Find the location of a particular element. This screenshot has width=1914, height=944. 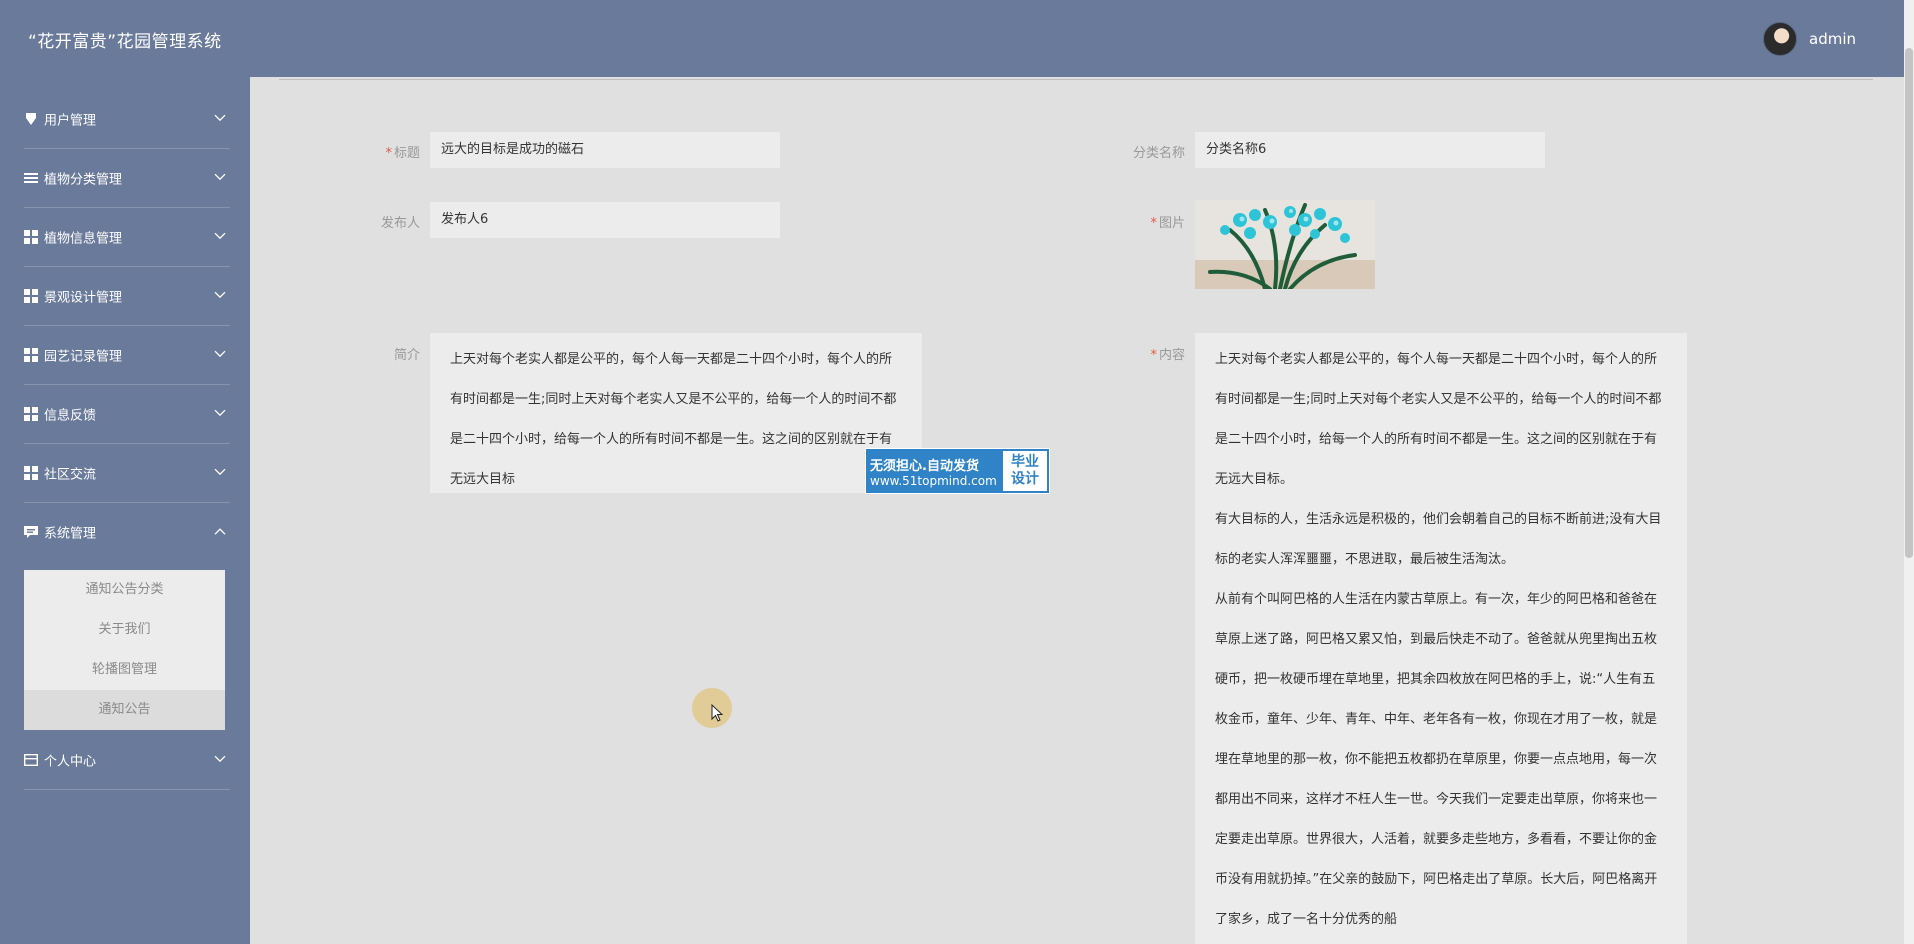

summary-label: 简介 is located at coordinates (406, 355).